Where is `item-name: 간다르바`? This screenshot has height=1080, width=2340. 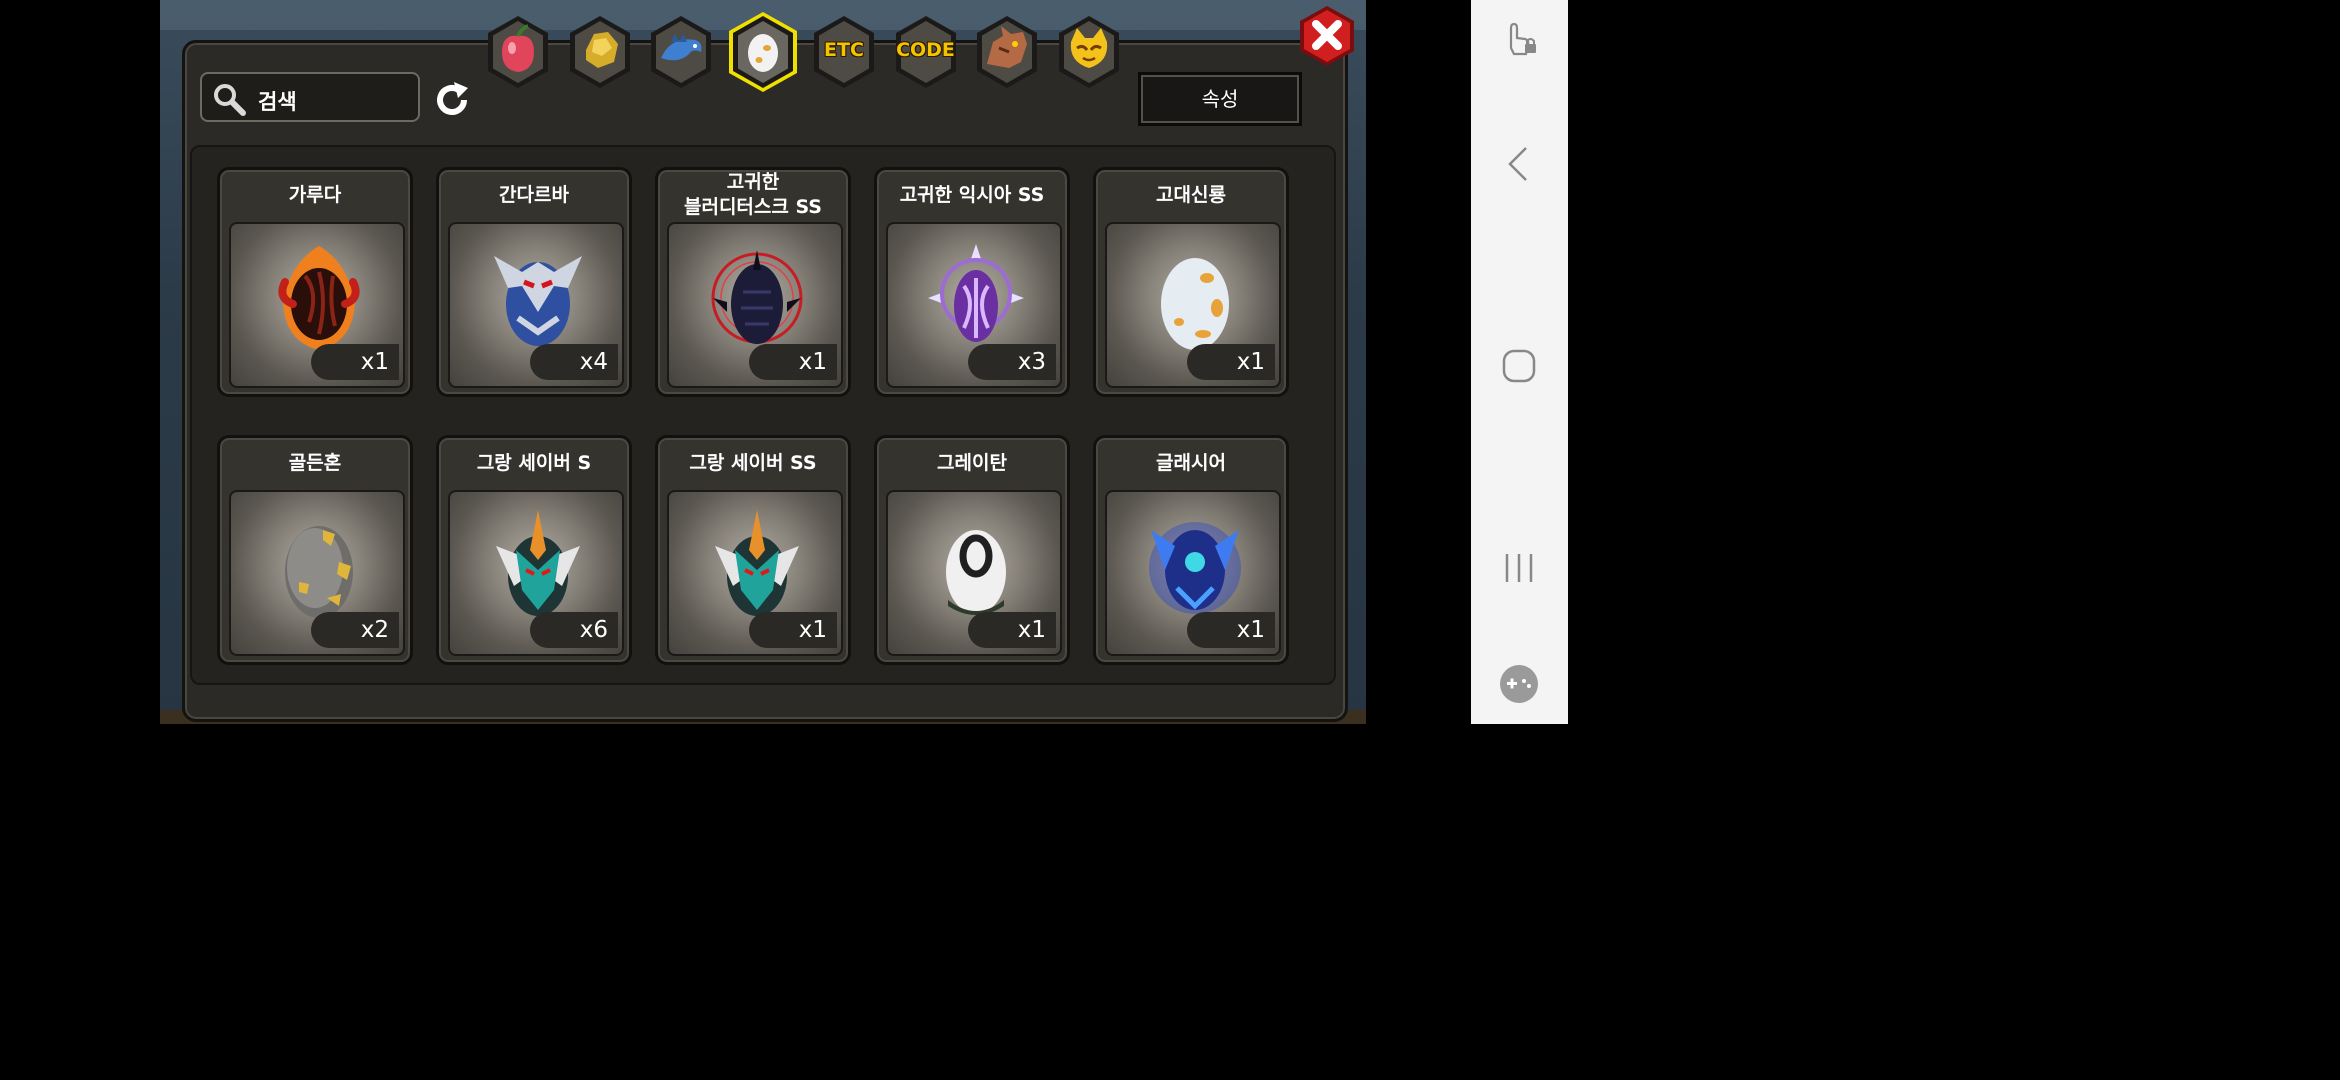 item-name: 간다르바 is located at coordinates (534, 195).